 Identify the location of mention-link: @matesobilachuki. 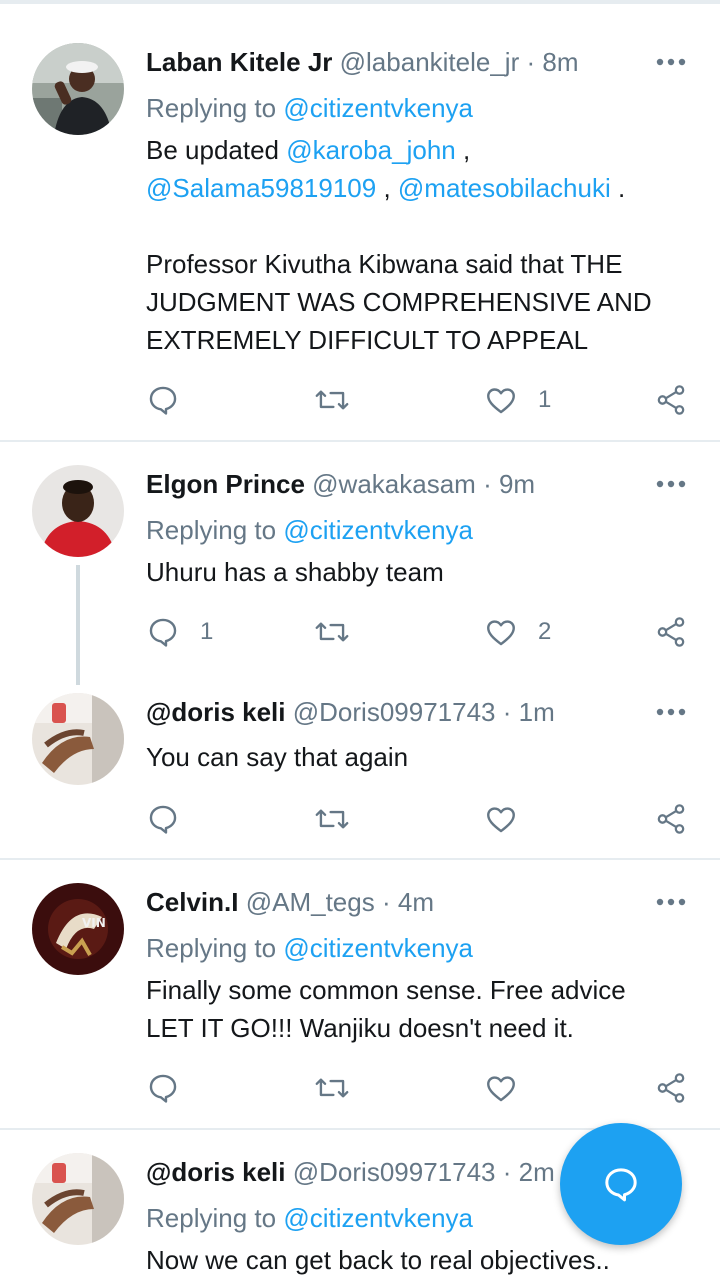
(504, 188).